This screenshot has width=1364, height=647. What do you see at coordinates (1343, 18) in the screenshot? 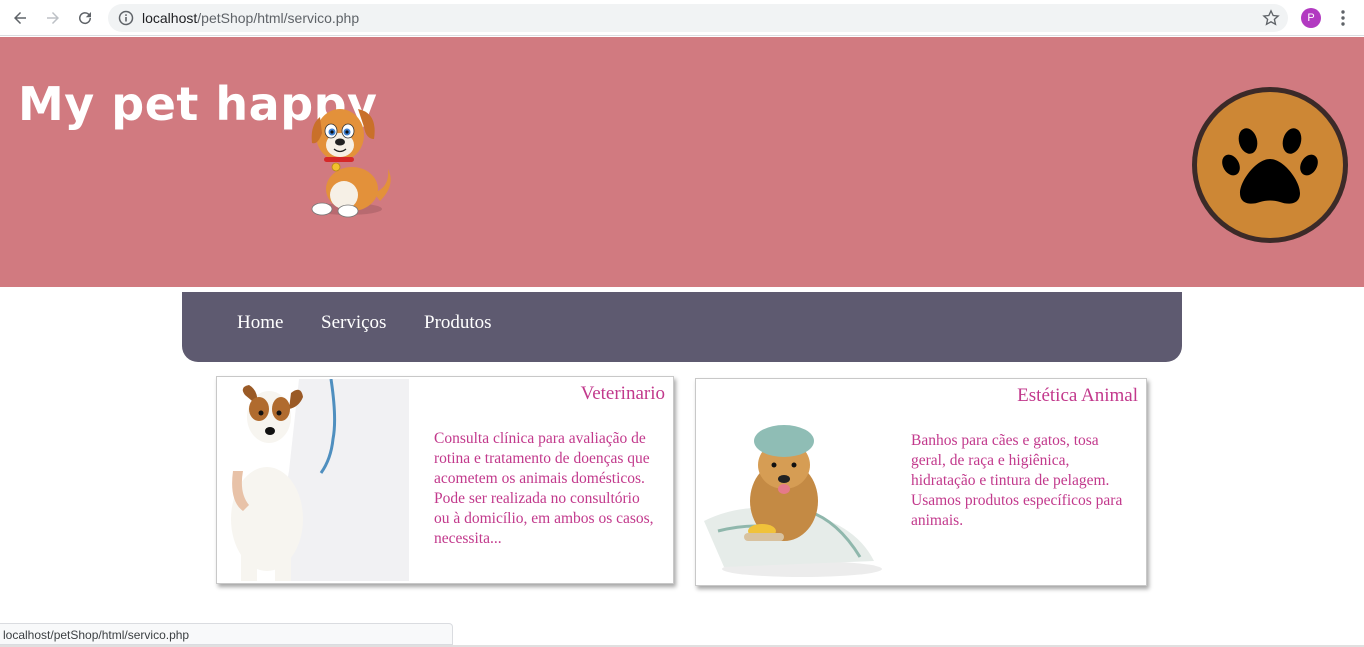
I see `menu-kebab-icon` at bounding box center [1343, 18].